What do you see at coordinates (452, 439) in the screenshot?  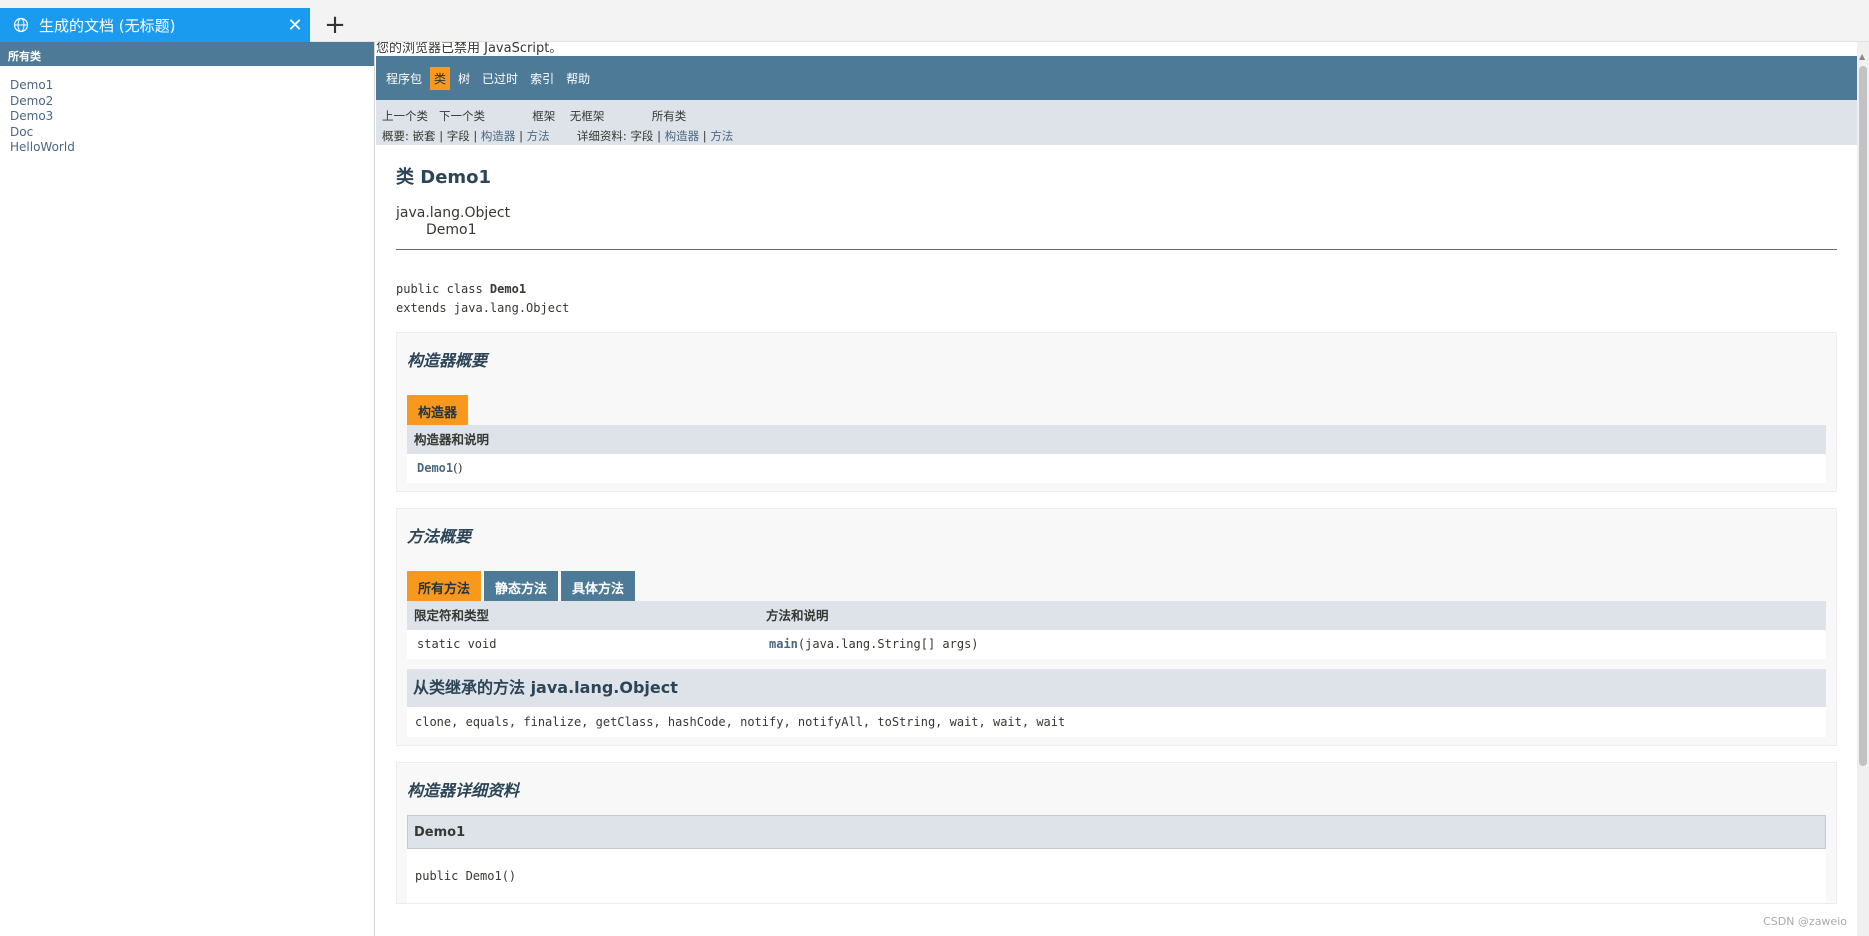 I see `col-constructor-description: 构造器和说明` at bounding box center [452, 439].